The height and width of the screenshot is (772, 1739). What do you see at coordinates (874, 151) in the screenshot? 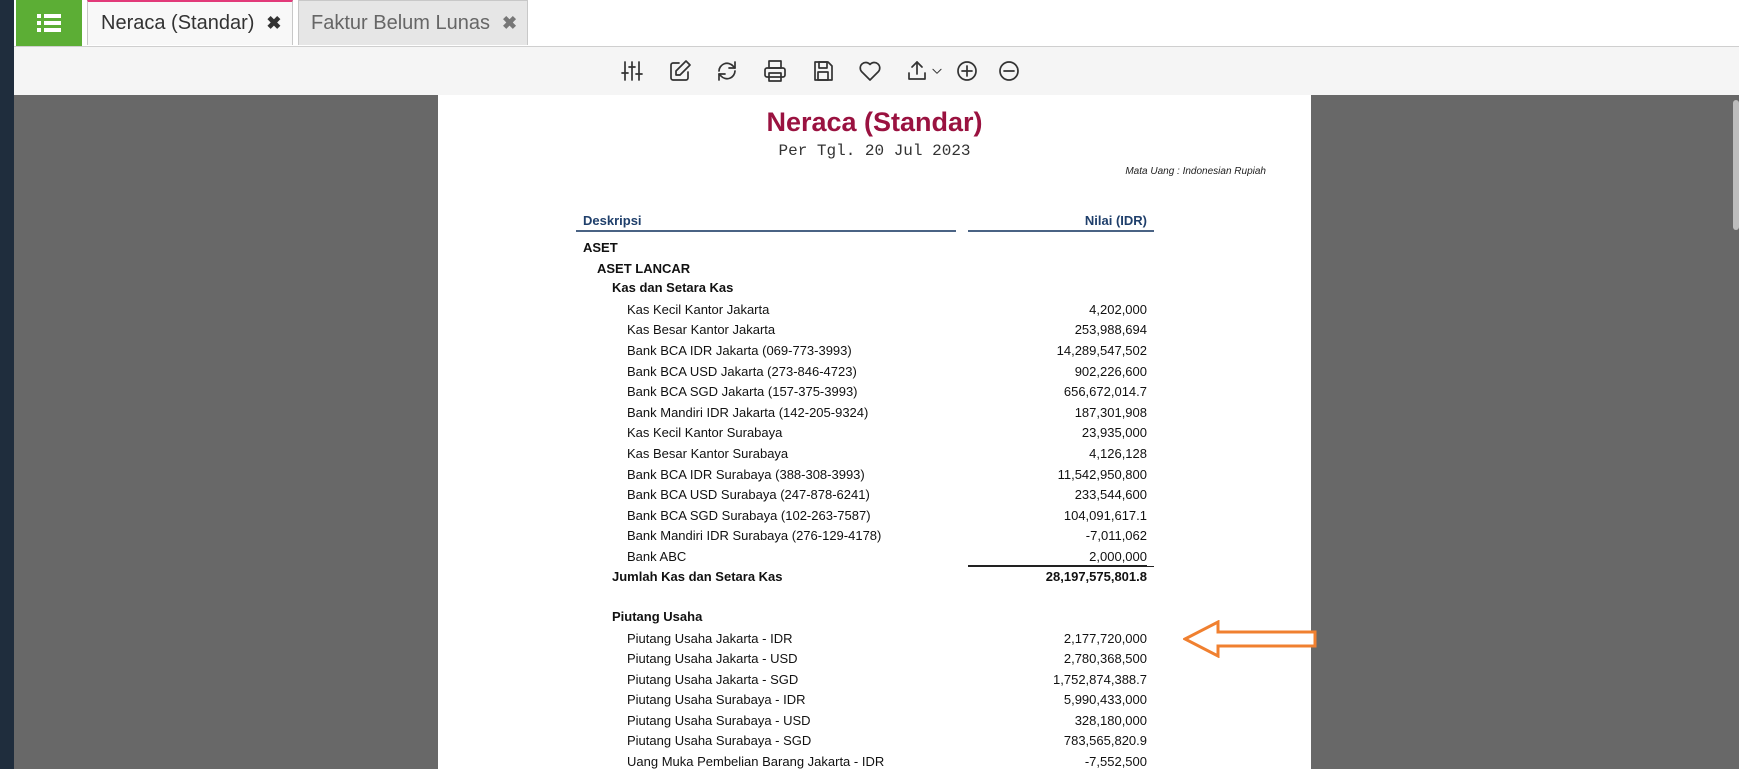
I see `report-date: Per Tgl. 20 Jul 2023` at bounding box center [874, 151].